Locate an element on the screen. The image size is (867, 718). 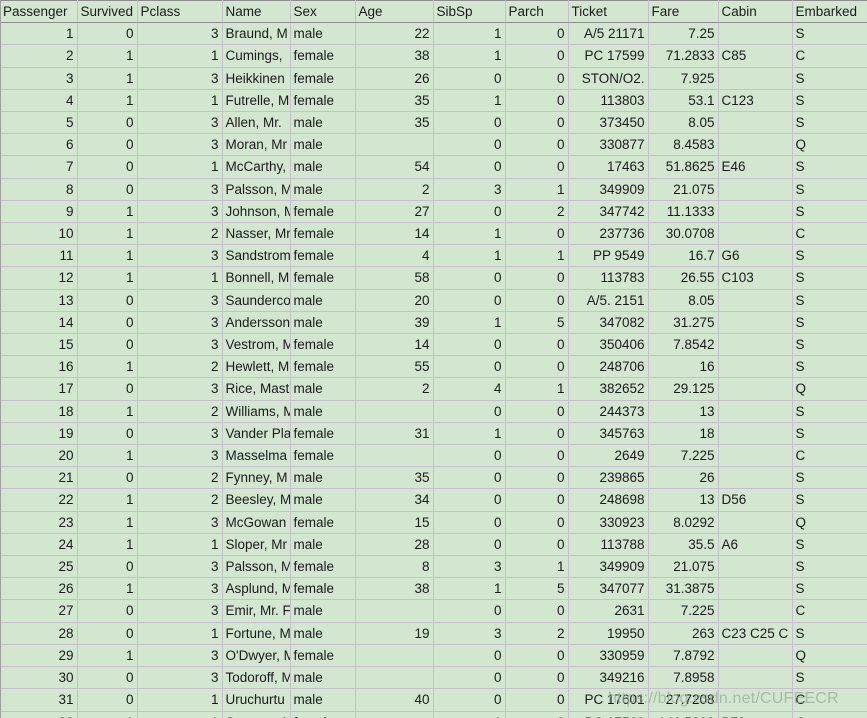
cell-age: 20 is located at coordinates (394, 300).